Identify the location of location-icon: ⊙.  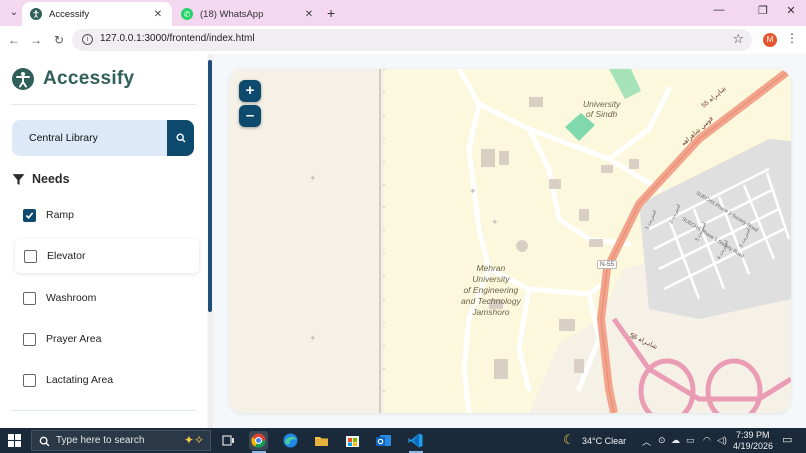
(662, 440).